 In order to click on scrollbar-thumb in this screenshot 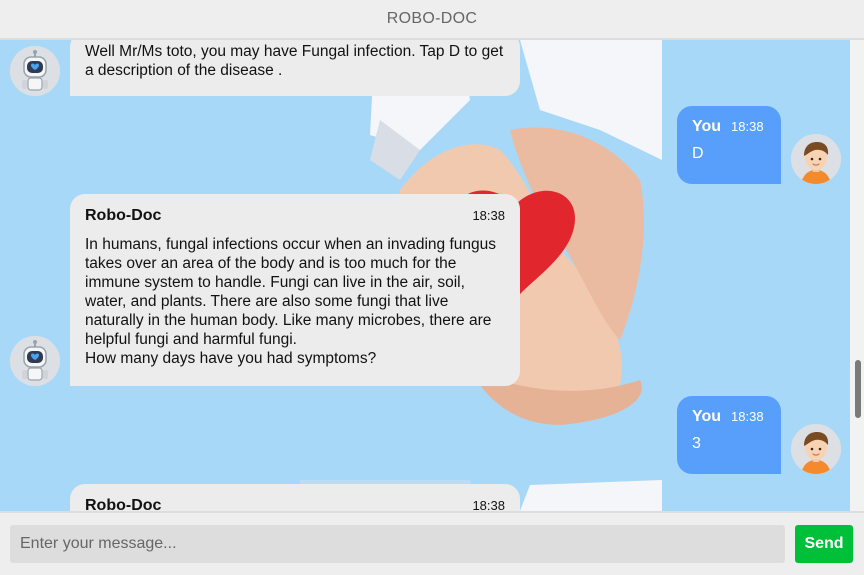, I will do `click(858, 389)`.